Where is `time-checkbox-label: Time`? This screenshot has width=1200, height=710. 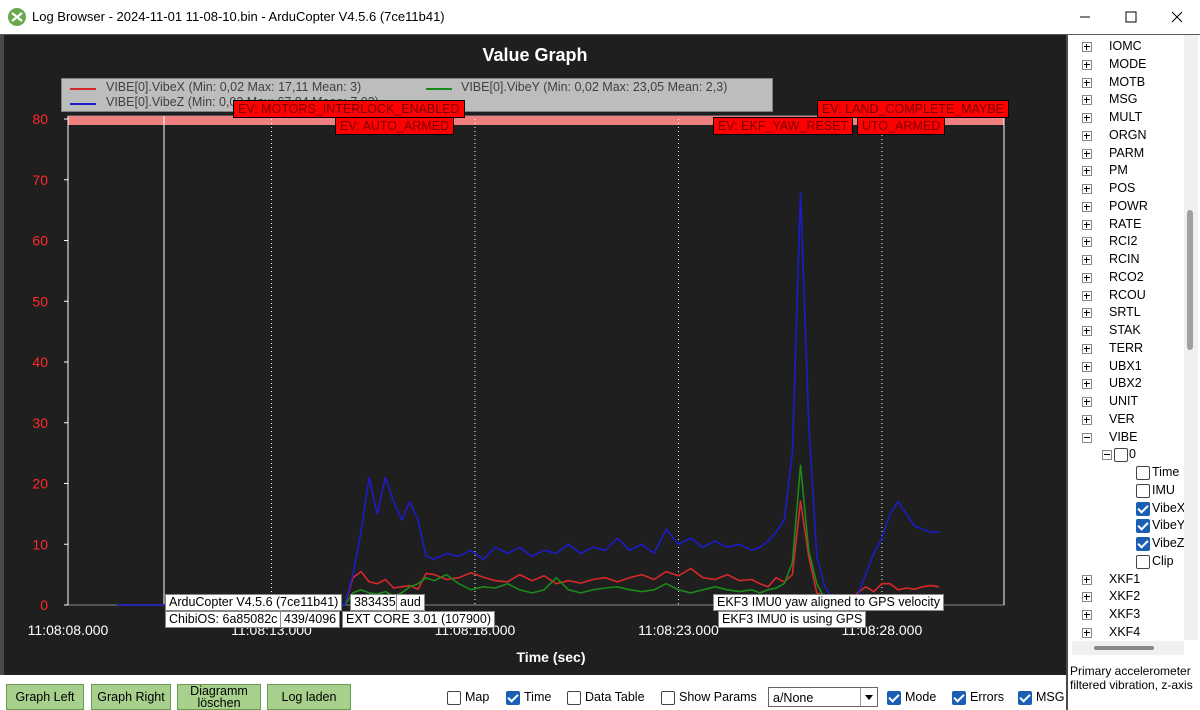
time-checkbox-label: Time is located at coordinates (538, 697).